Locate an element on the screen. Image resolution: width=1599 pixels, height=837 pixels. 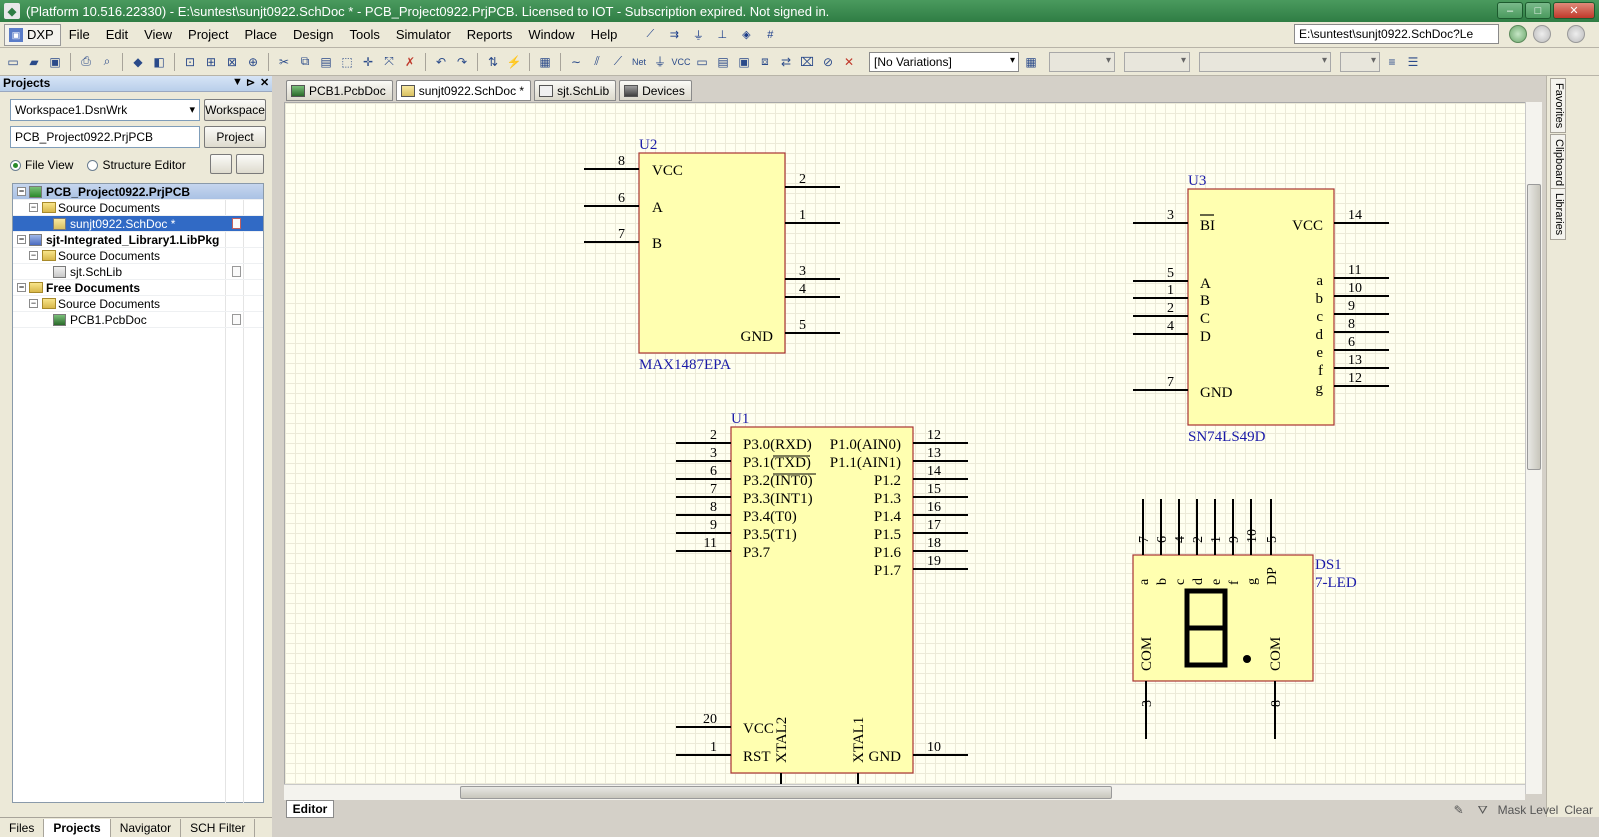
app-icon: ◆ is located at coordinates (12, 11).